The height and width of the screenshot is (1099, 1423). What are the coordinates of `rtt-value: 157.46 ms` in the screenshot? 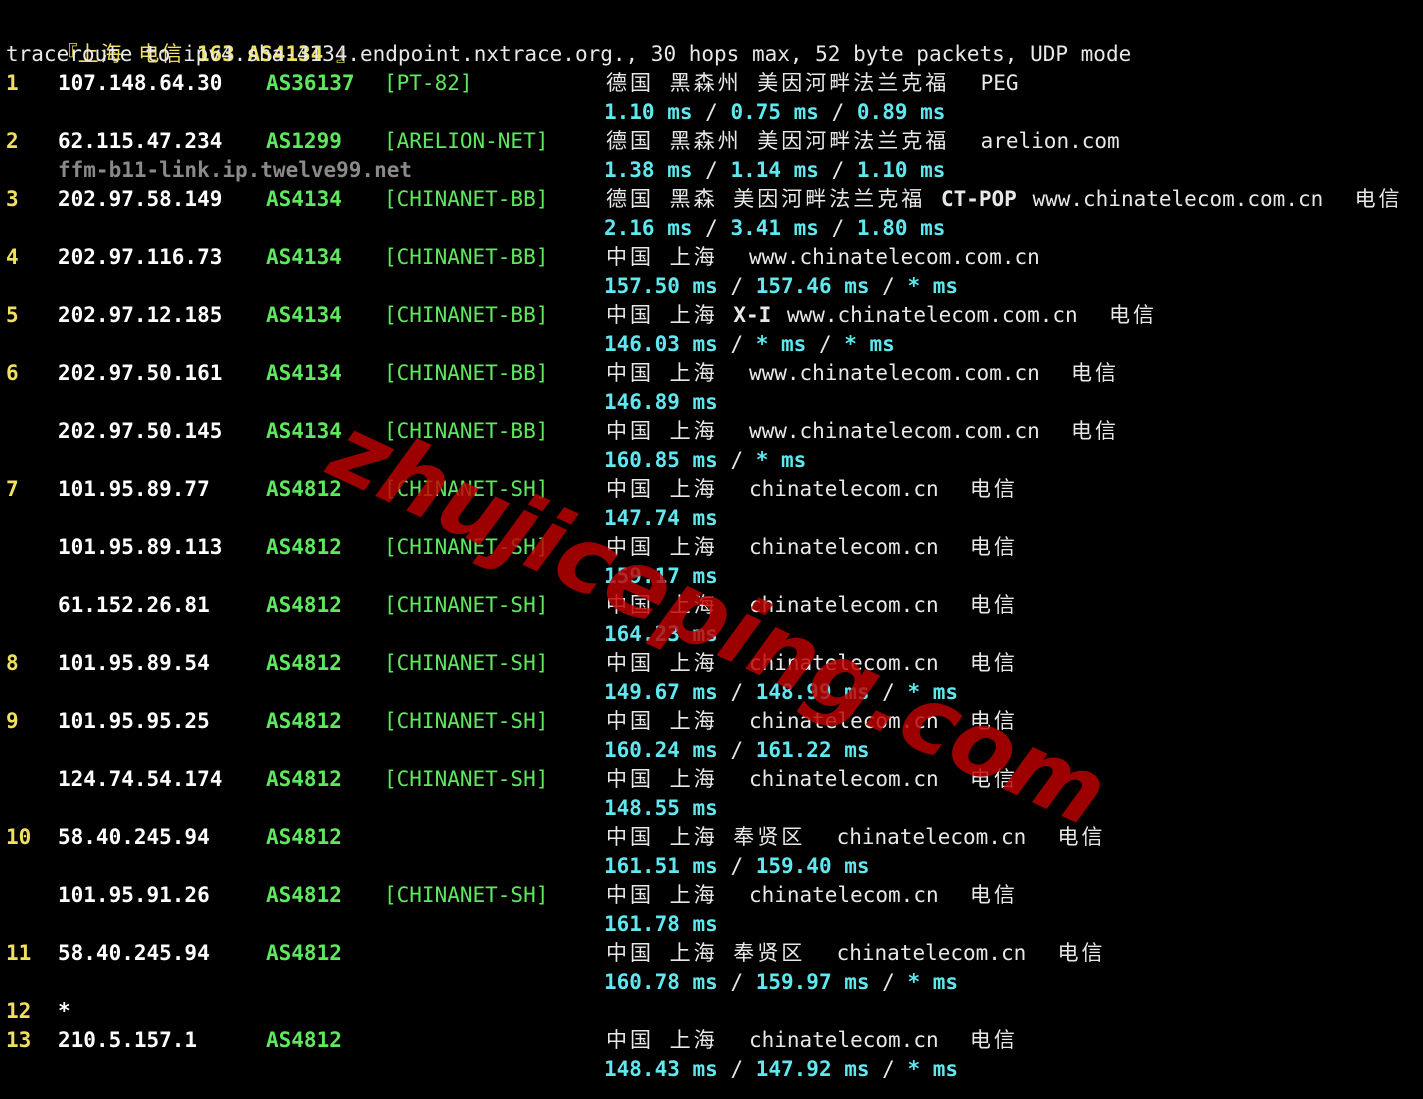 It's located at (812, 286).